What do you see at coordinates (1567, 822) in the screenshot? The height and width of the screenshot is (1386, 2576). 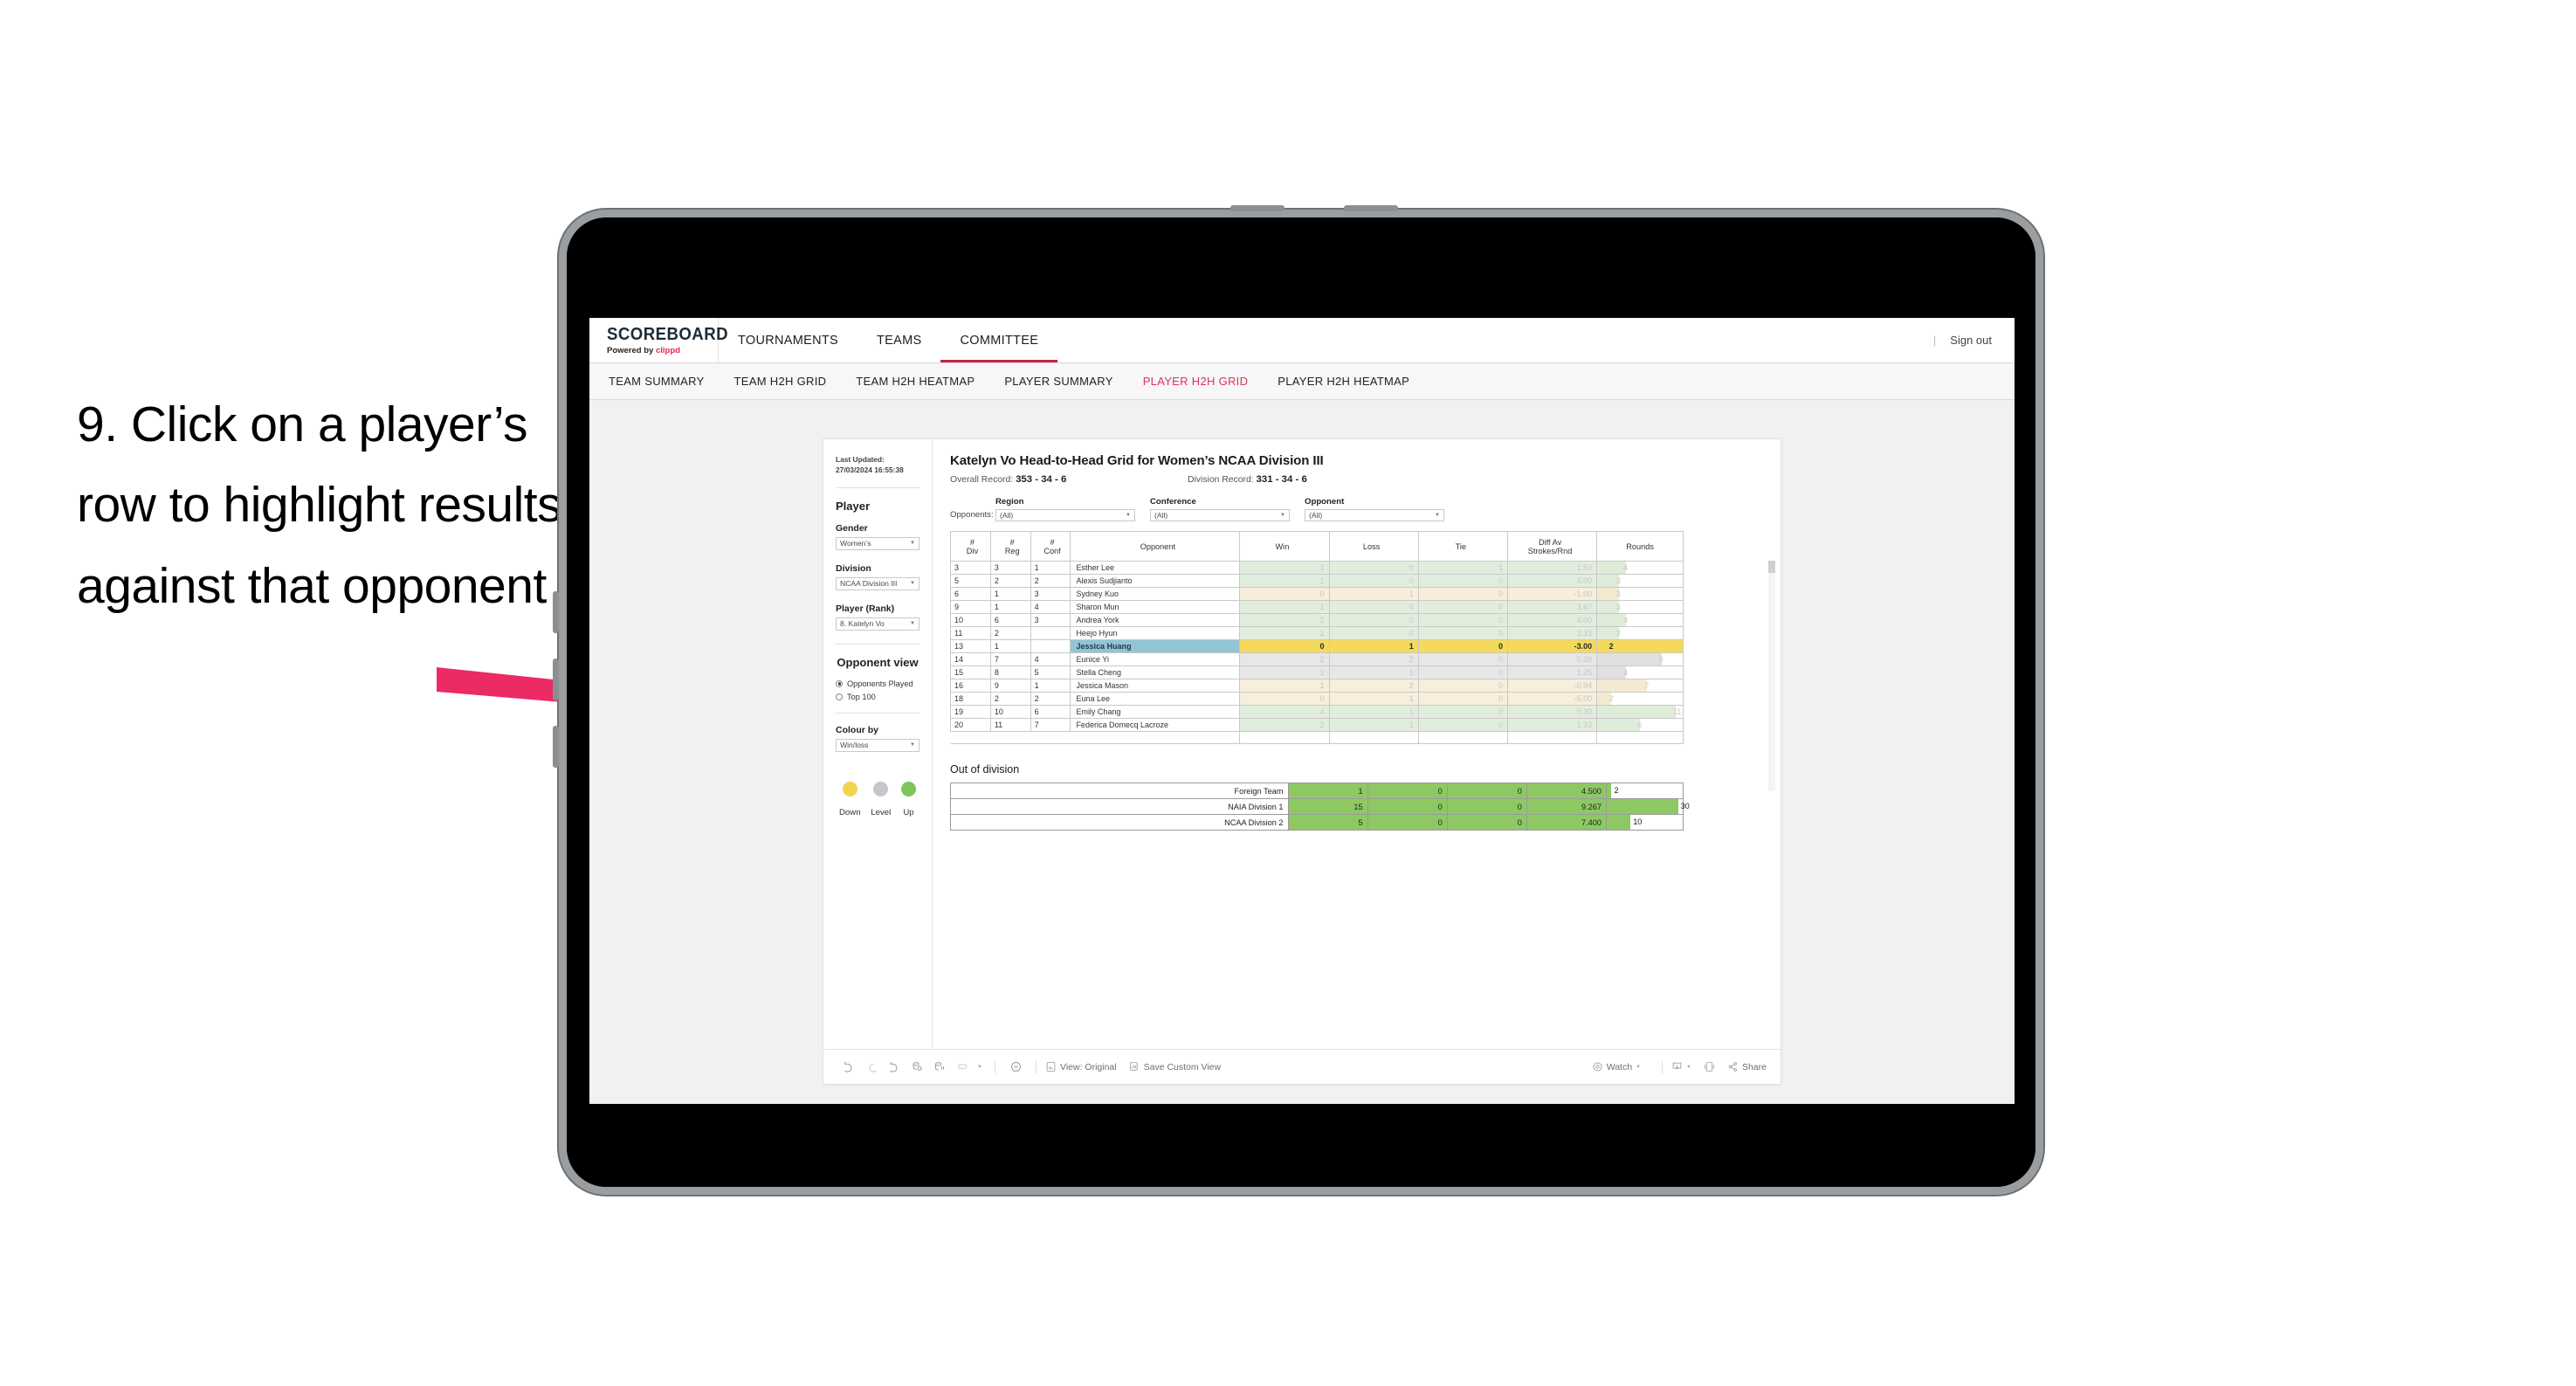 I see `ood-cell-diff: 7.400` at bounding box center [1567, 822].